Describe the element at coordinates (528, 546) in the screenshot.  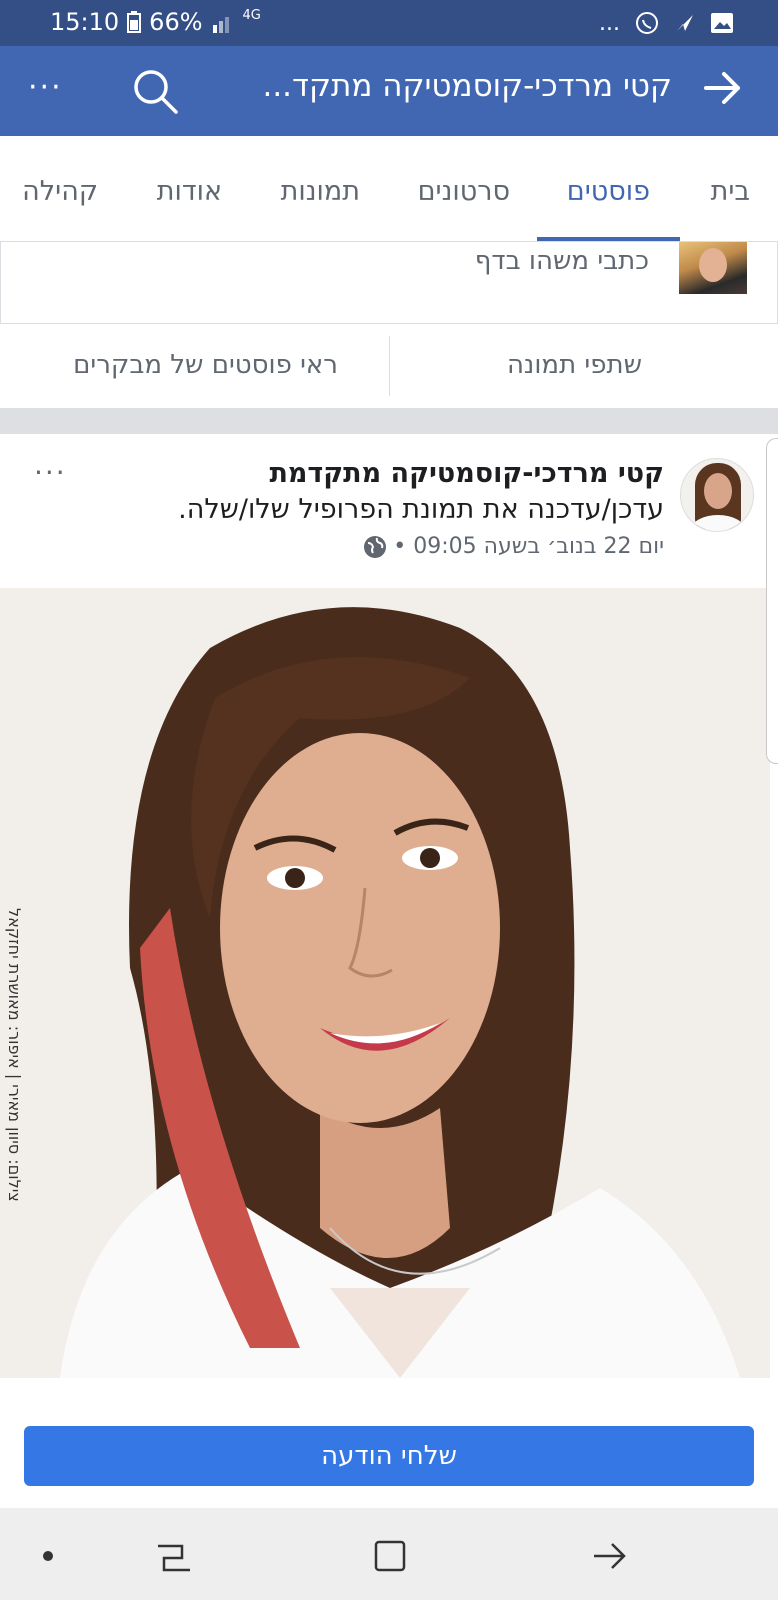
I see `post-timestamp: יום 22 בנוב׳ בשעה 09:05 •` at that location.